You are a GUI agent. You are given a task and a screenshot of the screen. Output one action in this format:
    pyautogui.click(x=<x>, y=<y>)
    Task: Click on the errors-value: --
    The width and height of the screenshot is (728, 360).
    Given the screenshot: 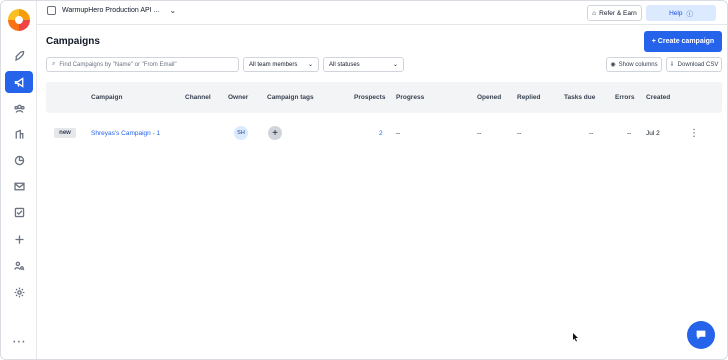 What is the action you would take?
    pyautogui.click(x=629, y=133)
    